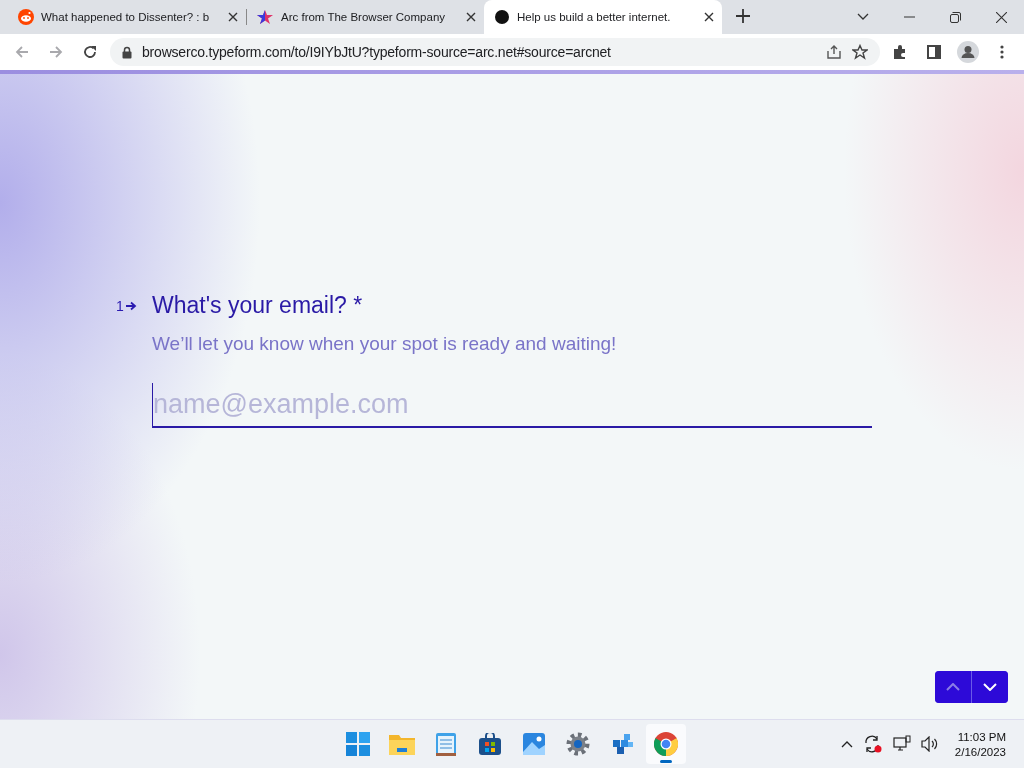 This screenshot has width=1024, height=768. Describe the element at coordinates (901, 744) in the screenshot. I see `network-icon` at that location.